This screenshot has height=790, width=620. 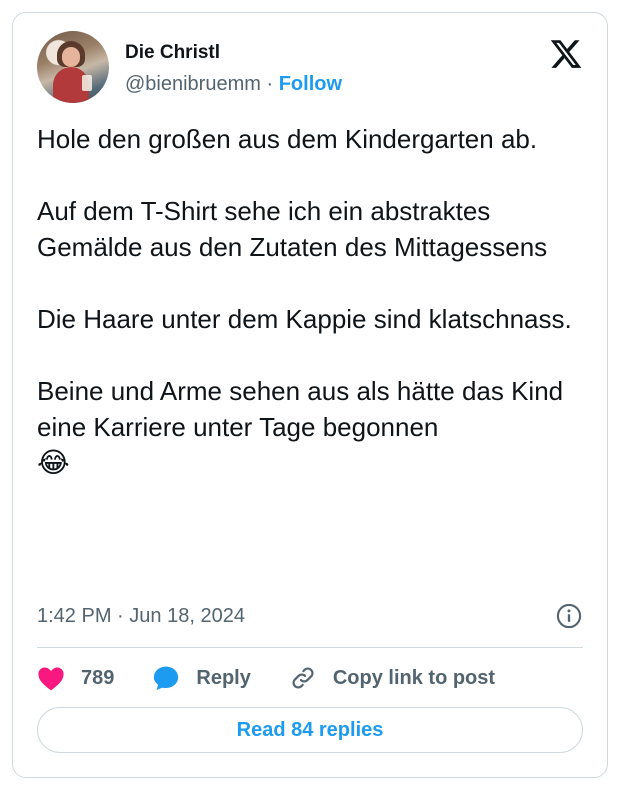 What do you see at coordinates (566, 54) in the screenshot?
I see `x-logo-icon` at bounding box center [566, 54].